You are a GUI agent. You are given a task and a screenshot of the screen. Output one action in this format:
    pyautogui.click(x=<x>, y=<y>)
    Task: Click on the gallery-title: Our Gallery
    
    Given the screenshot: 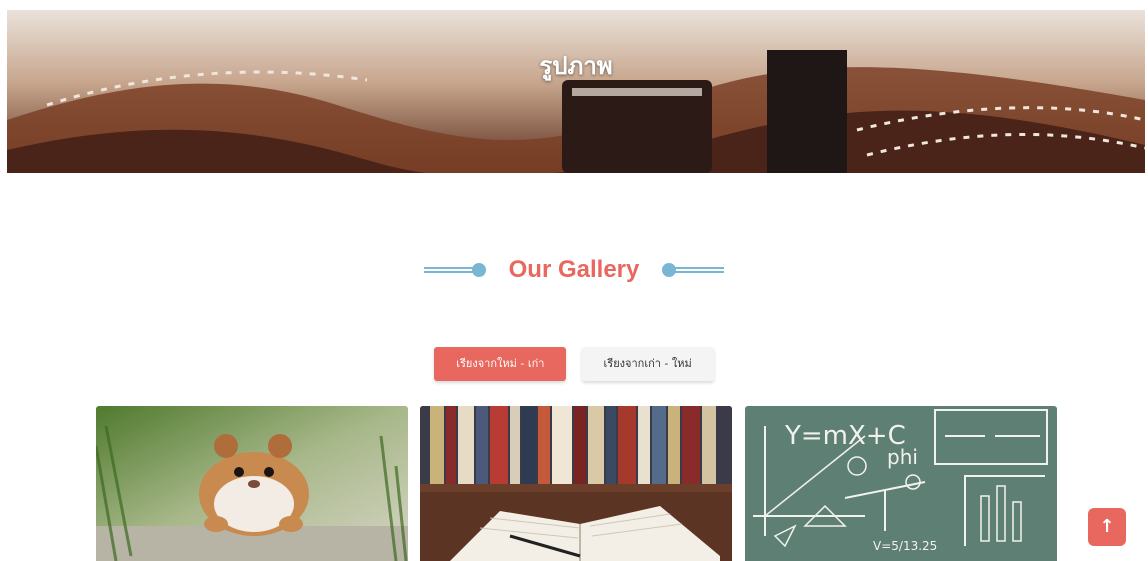 What is the action you would take?
    pyautogui.click(x=574, y=269)
    